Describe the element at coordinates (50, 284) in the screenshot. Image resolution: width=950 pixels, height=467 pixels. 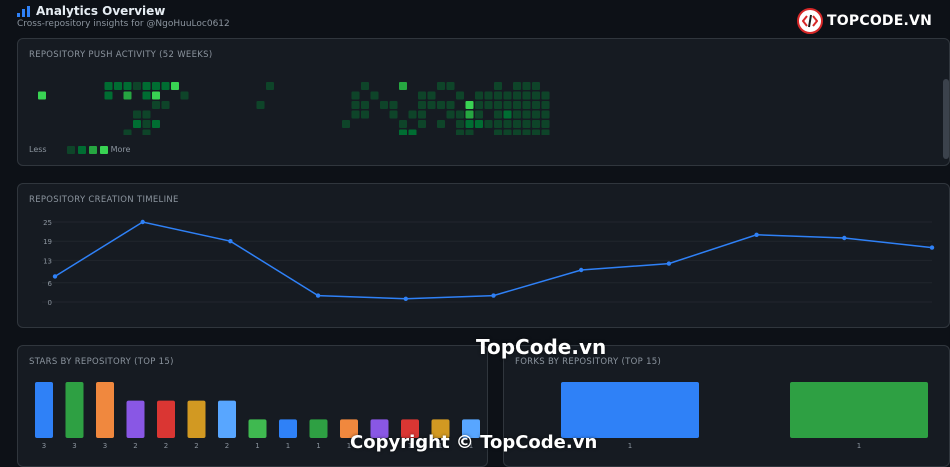
I see `y-tick-label: 6` at that location.